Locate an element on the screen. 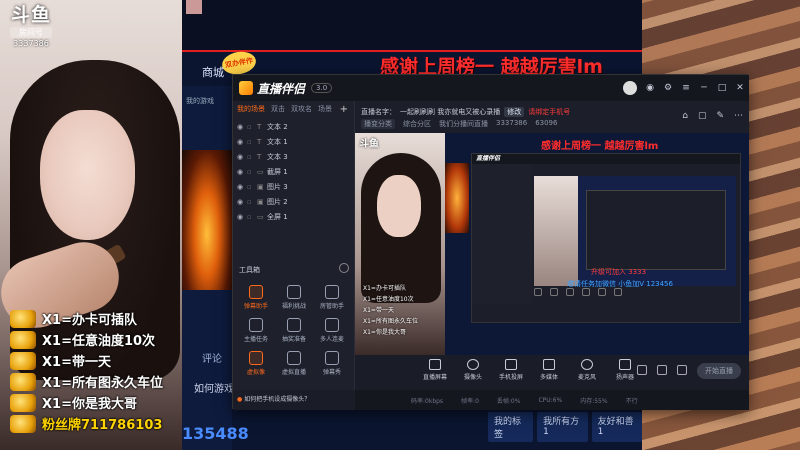  help-notice: ● 如何把手机设成摄像头？ is located at coordinates (294, 400).